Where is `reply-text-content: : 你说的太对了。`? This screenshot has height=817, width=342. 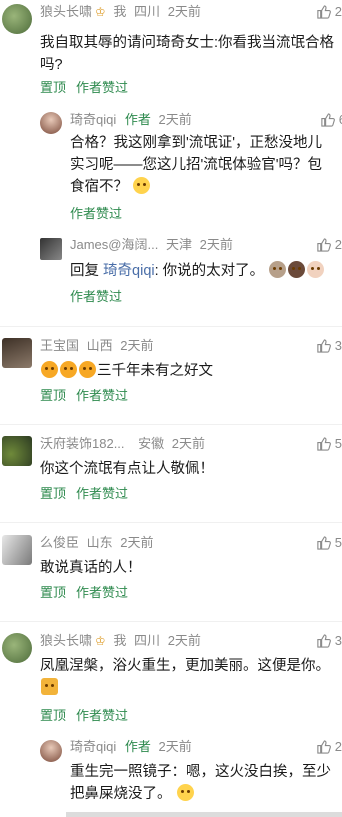 reply-text-content: : 你说的太对了。 is located at coordinates (209, 271).